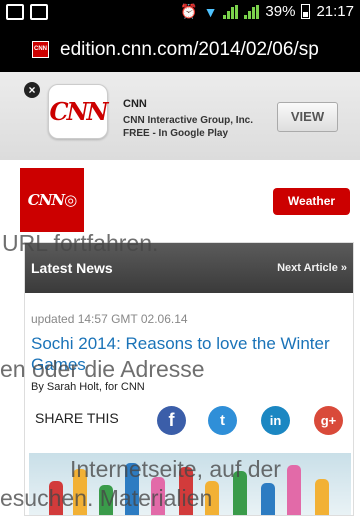 The width and height of the screenshot is (360, 516). I want to click on close-icon: ×, so click(32, 90).